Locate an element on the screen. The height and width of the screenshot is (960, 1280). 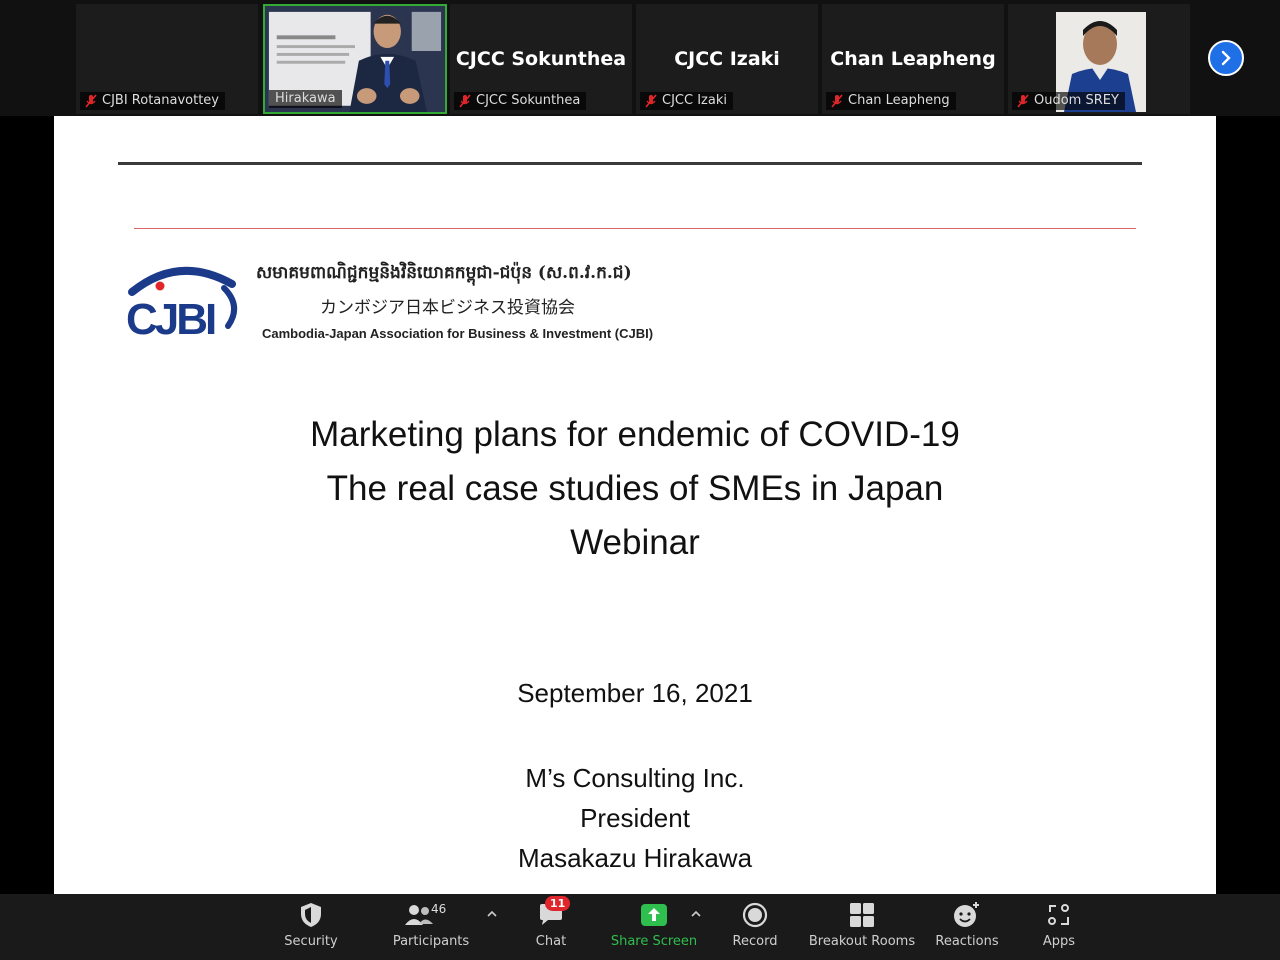
participant-name-tag: Hirakawa is located at coordinates (305, 99).